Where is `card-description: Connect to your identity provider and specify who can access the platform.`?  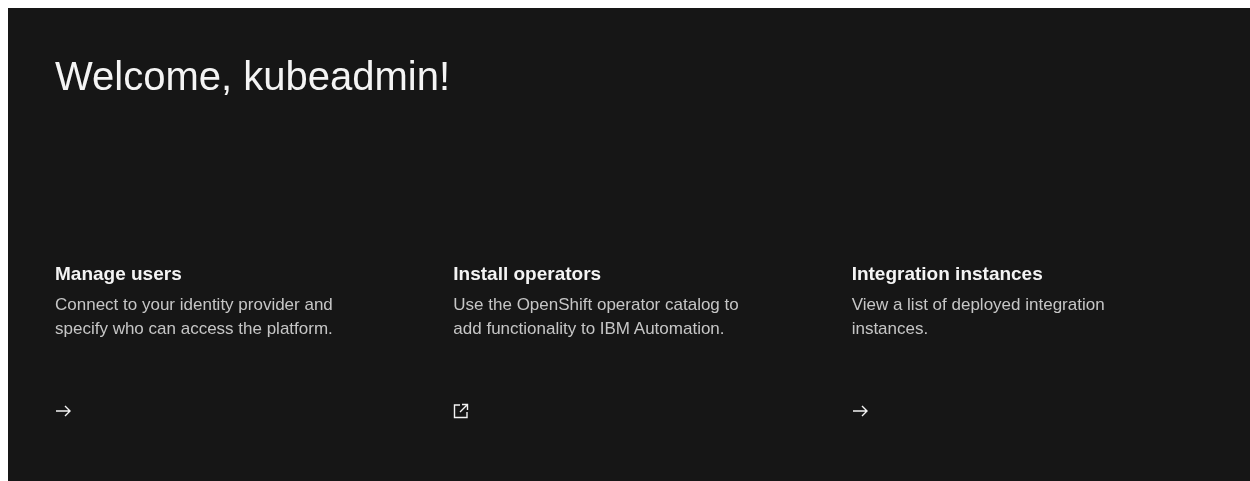
card-description: Connect to your identity provider and specify who can access the platform. is located at coordinates (194, 317).